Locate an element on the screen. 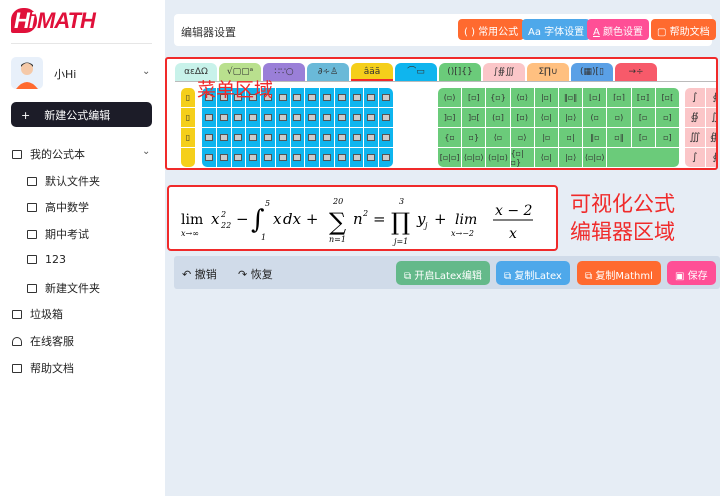  bracket-symbol-button: |▫ is located at coordinates (546, 137).